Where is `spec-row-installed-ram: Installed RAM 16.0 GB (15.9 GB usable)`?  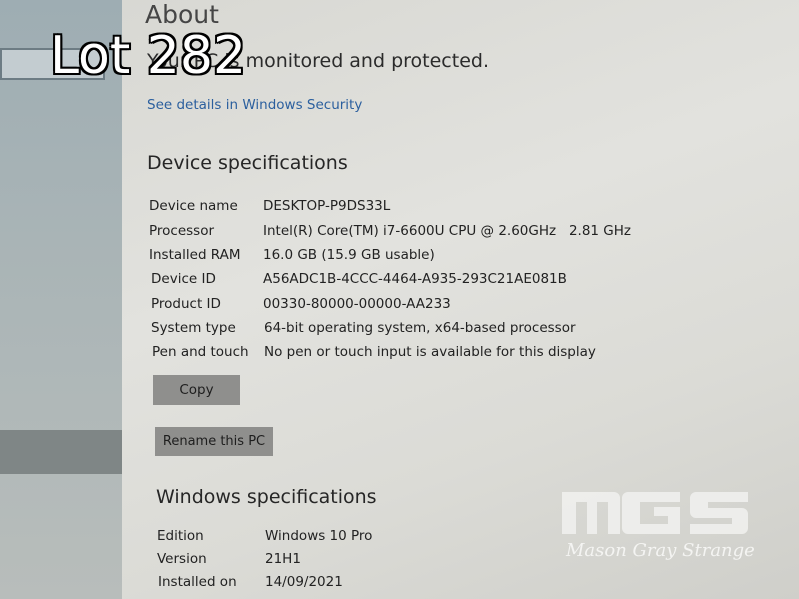
spec-row-installed-ram: Installed RAM 16.0 GB (15.9 GB usable) is located at coordinates (292, 255).